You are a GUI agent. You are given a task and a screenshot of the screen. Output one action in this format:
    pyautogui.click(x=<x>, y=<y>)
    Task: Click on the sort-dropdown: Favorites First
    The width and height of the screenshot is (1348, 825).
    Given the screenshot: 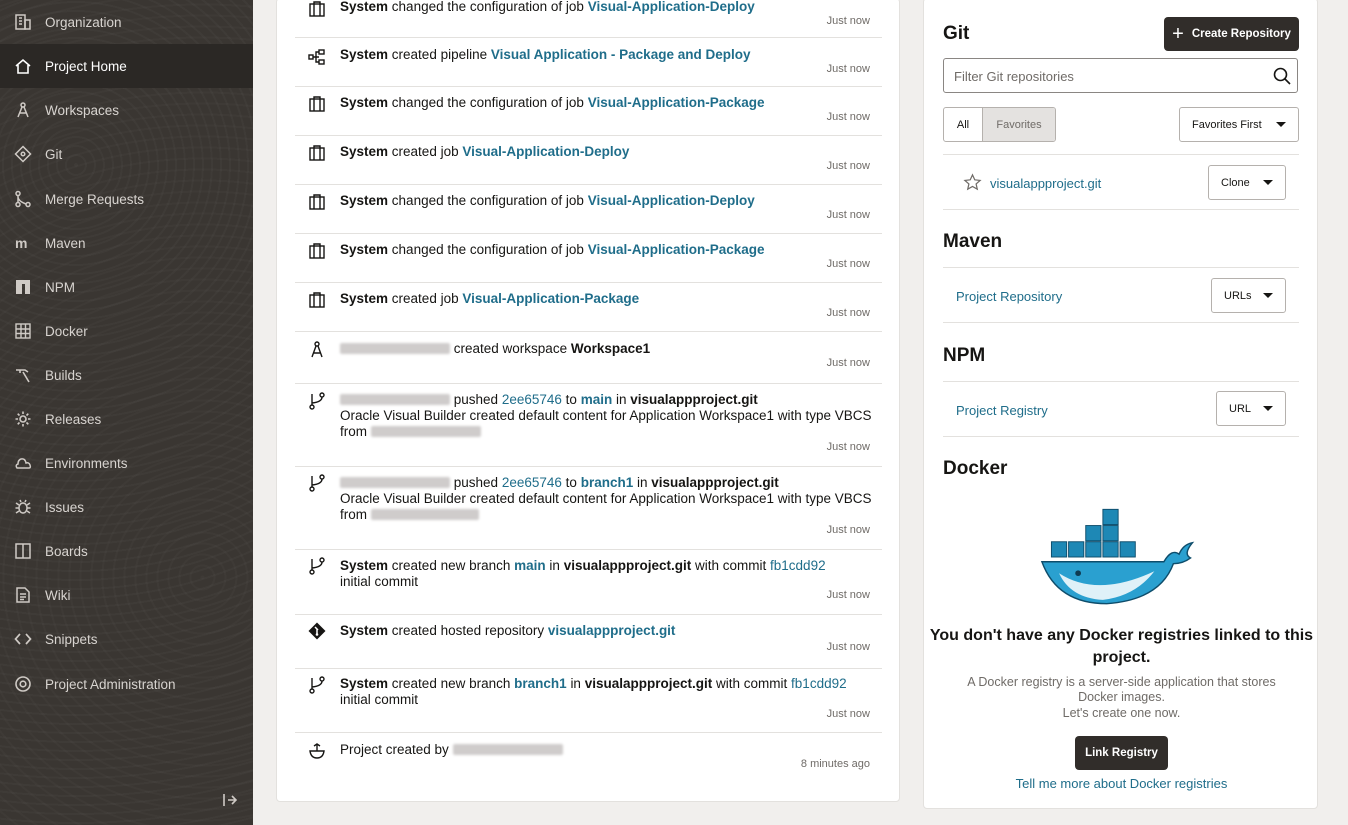 What is the action you would take?
    pyautogui.click(x=1239, y=124)
    